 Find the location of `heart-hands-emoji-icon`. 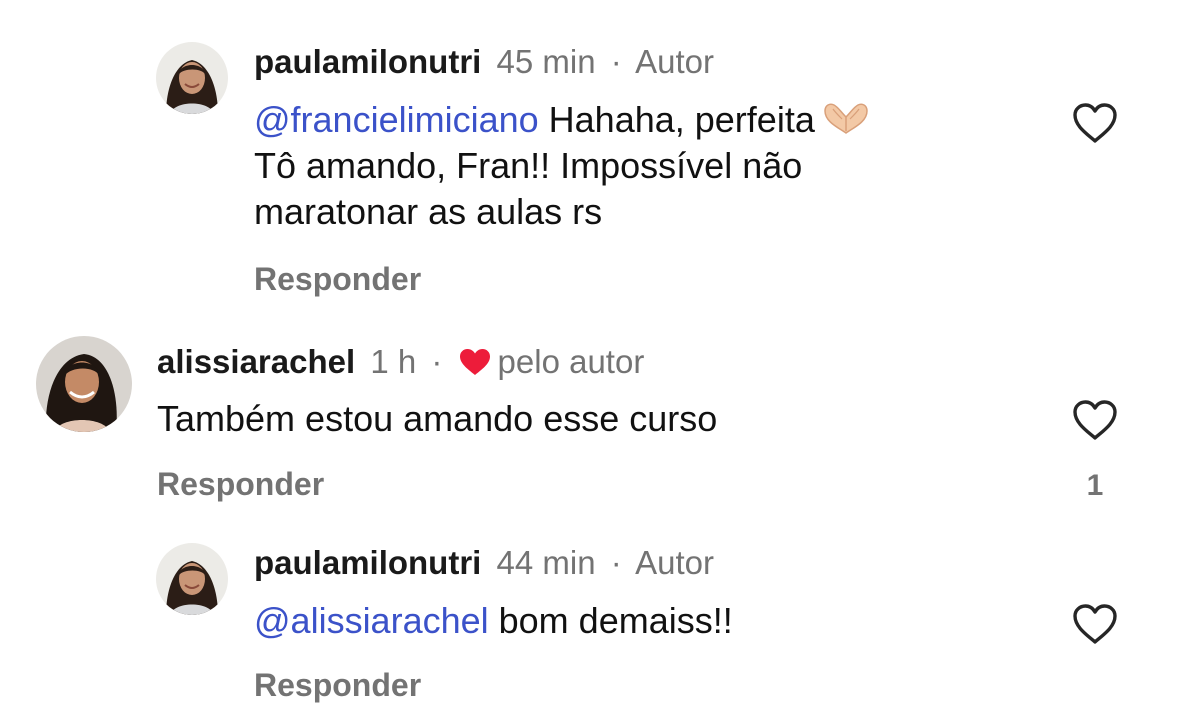

heart-hands-emoji-icon is located at coordinates (846, 118).